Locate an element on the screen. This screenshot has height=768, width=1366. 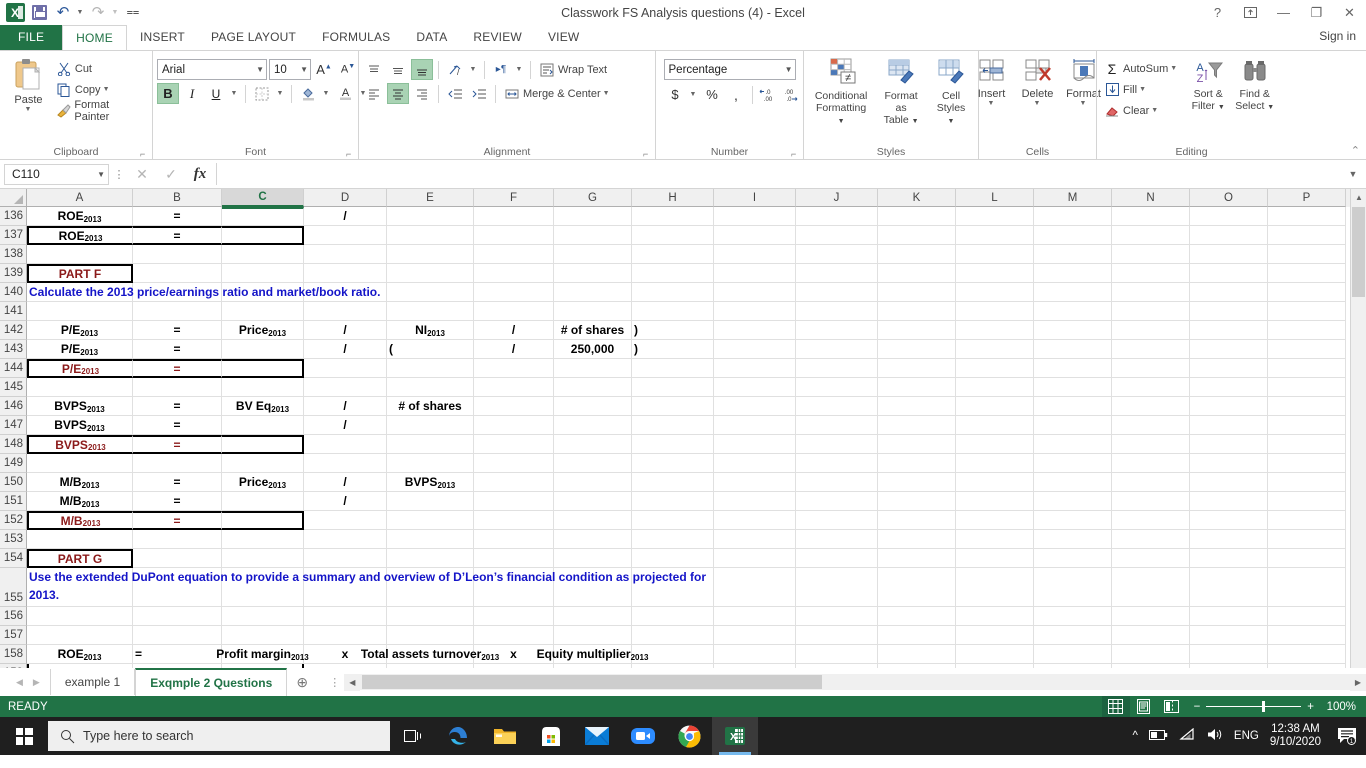
cell-E150: BVPS 2013 is located at coordinates (430, 482).